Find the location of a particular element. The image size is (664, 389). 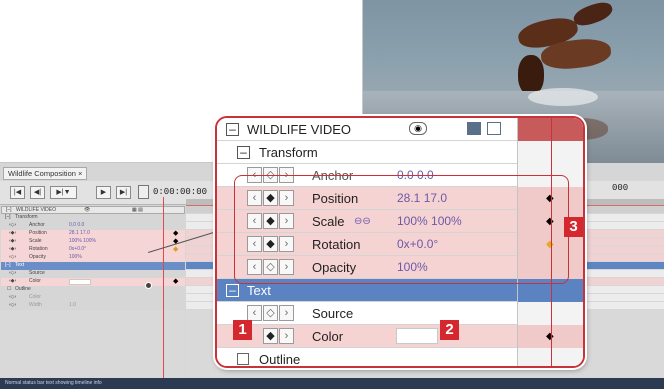

previous-frame-button: ◀| is located at coordinates (37, 192).